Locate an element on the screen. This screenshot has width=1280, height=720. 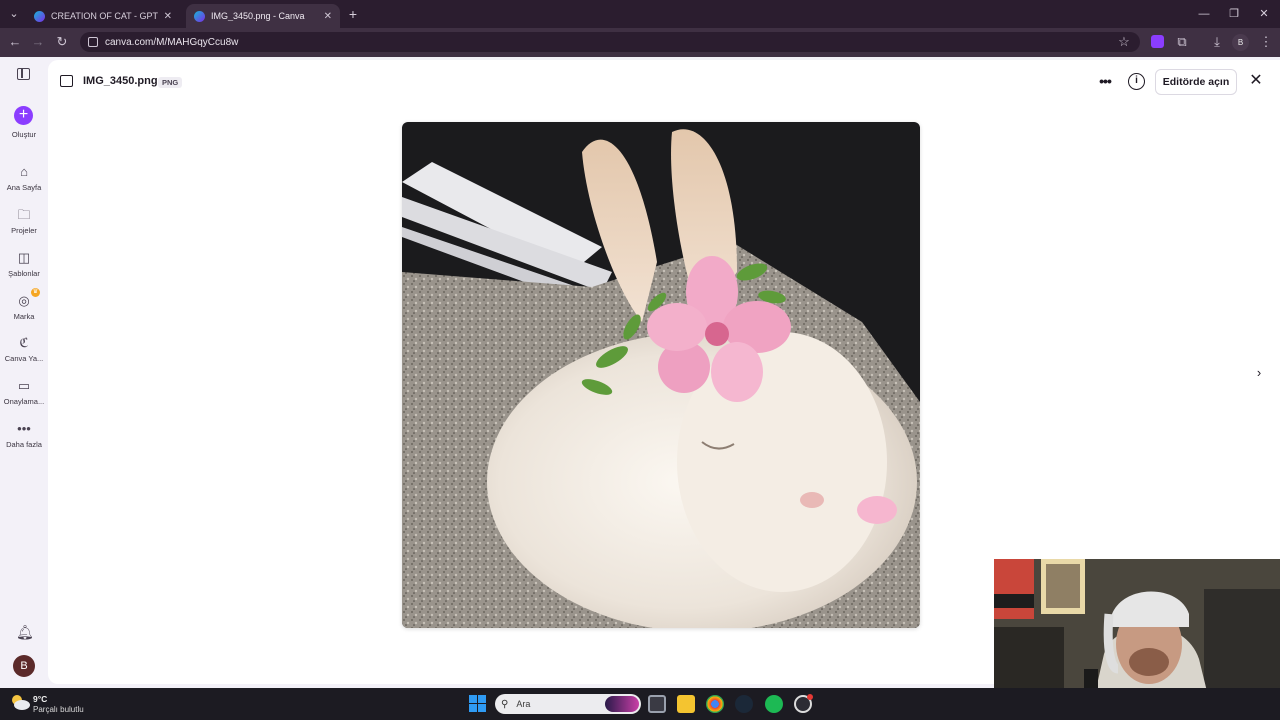
sidebar-item-brand: ◎ Marka is located at coordinates (24, 306).